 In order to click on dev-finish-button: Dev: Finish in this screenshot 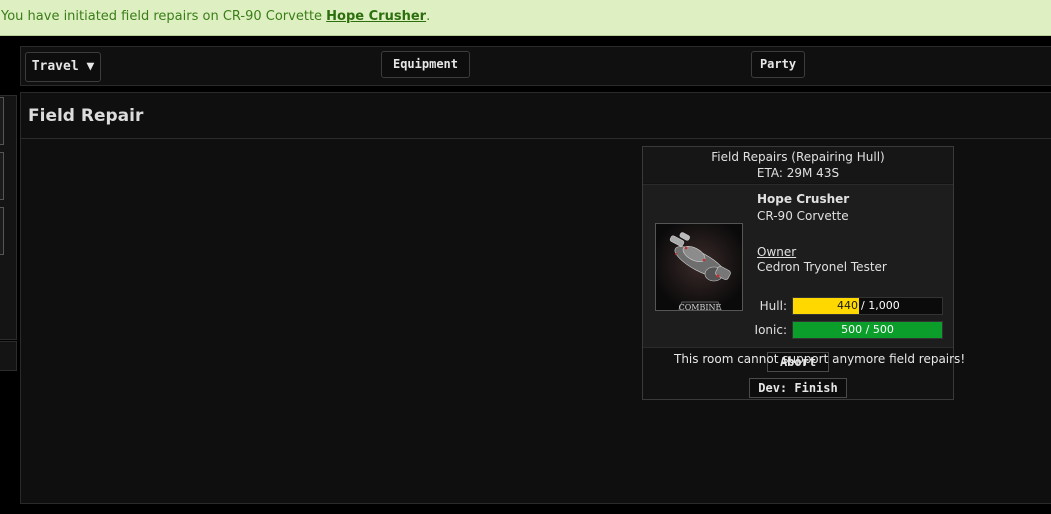, I will do `click(798, 388)`.